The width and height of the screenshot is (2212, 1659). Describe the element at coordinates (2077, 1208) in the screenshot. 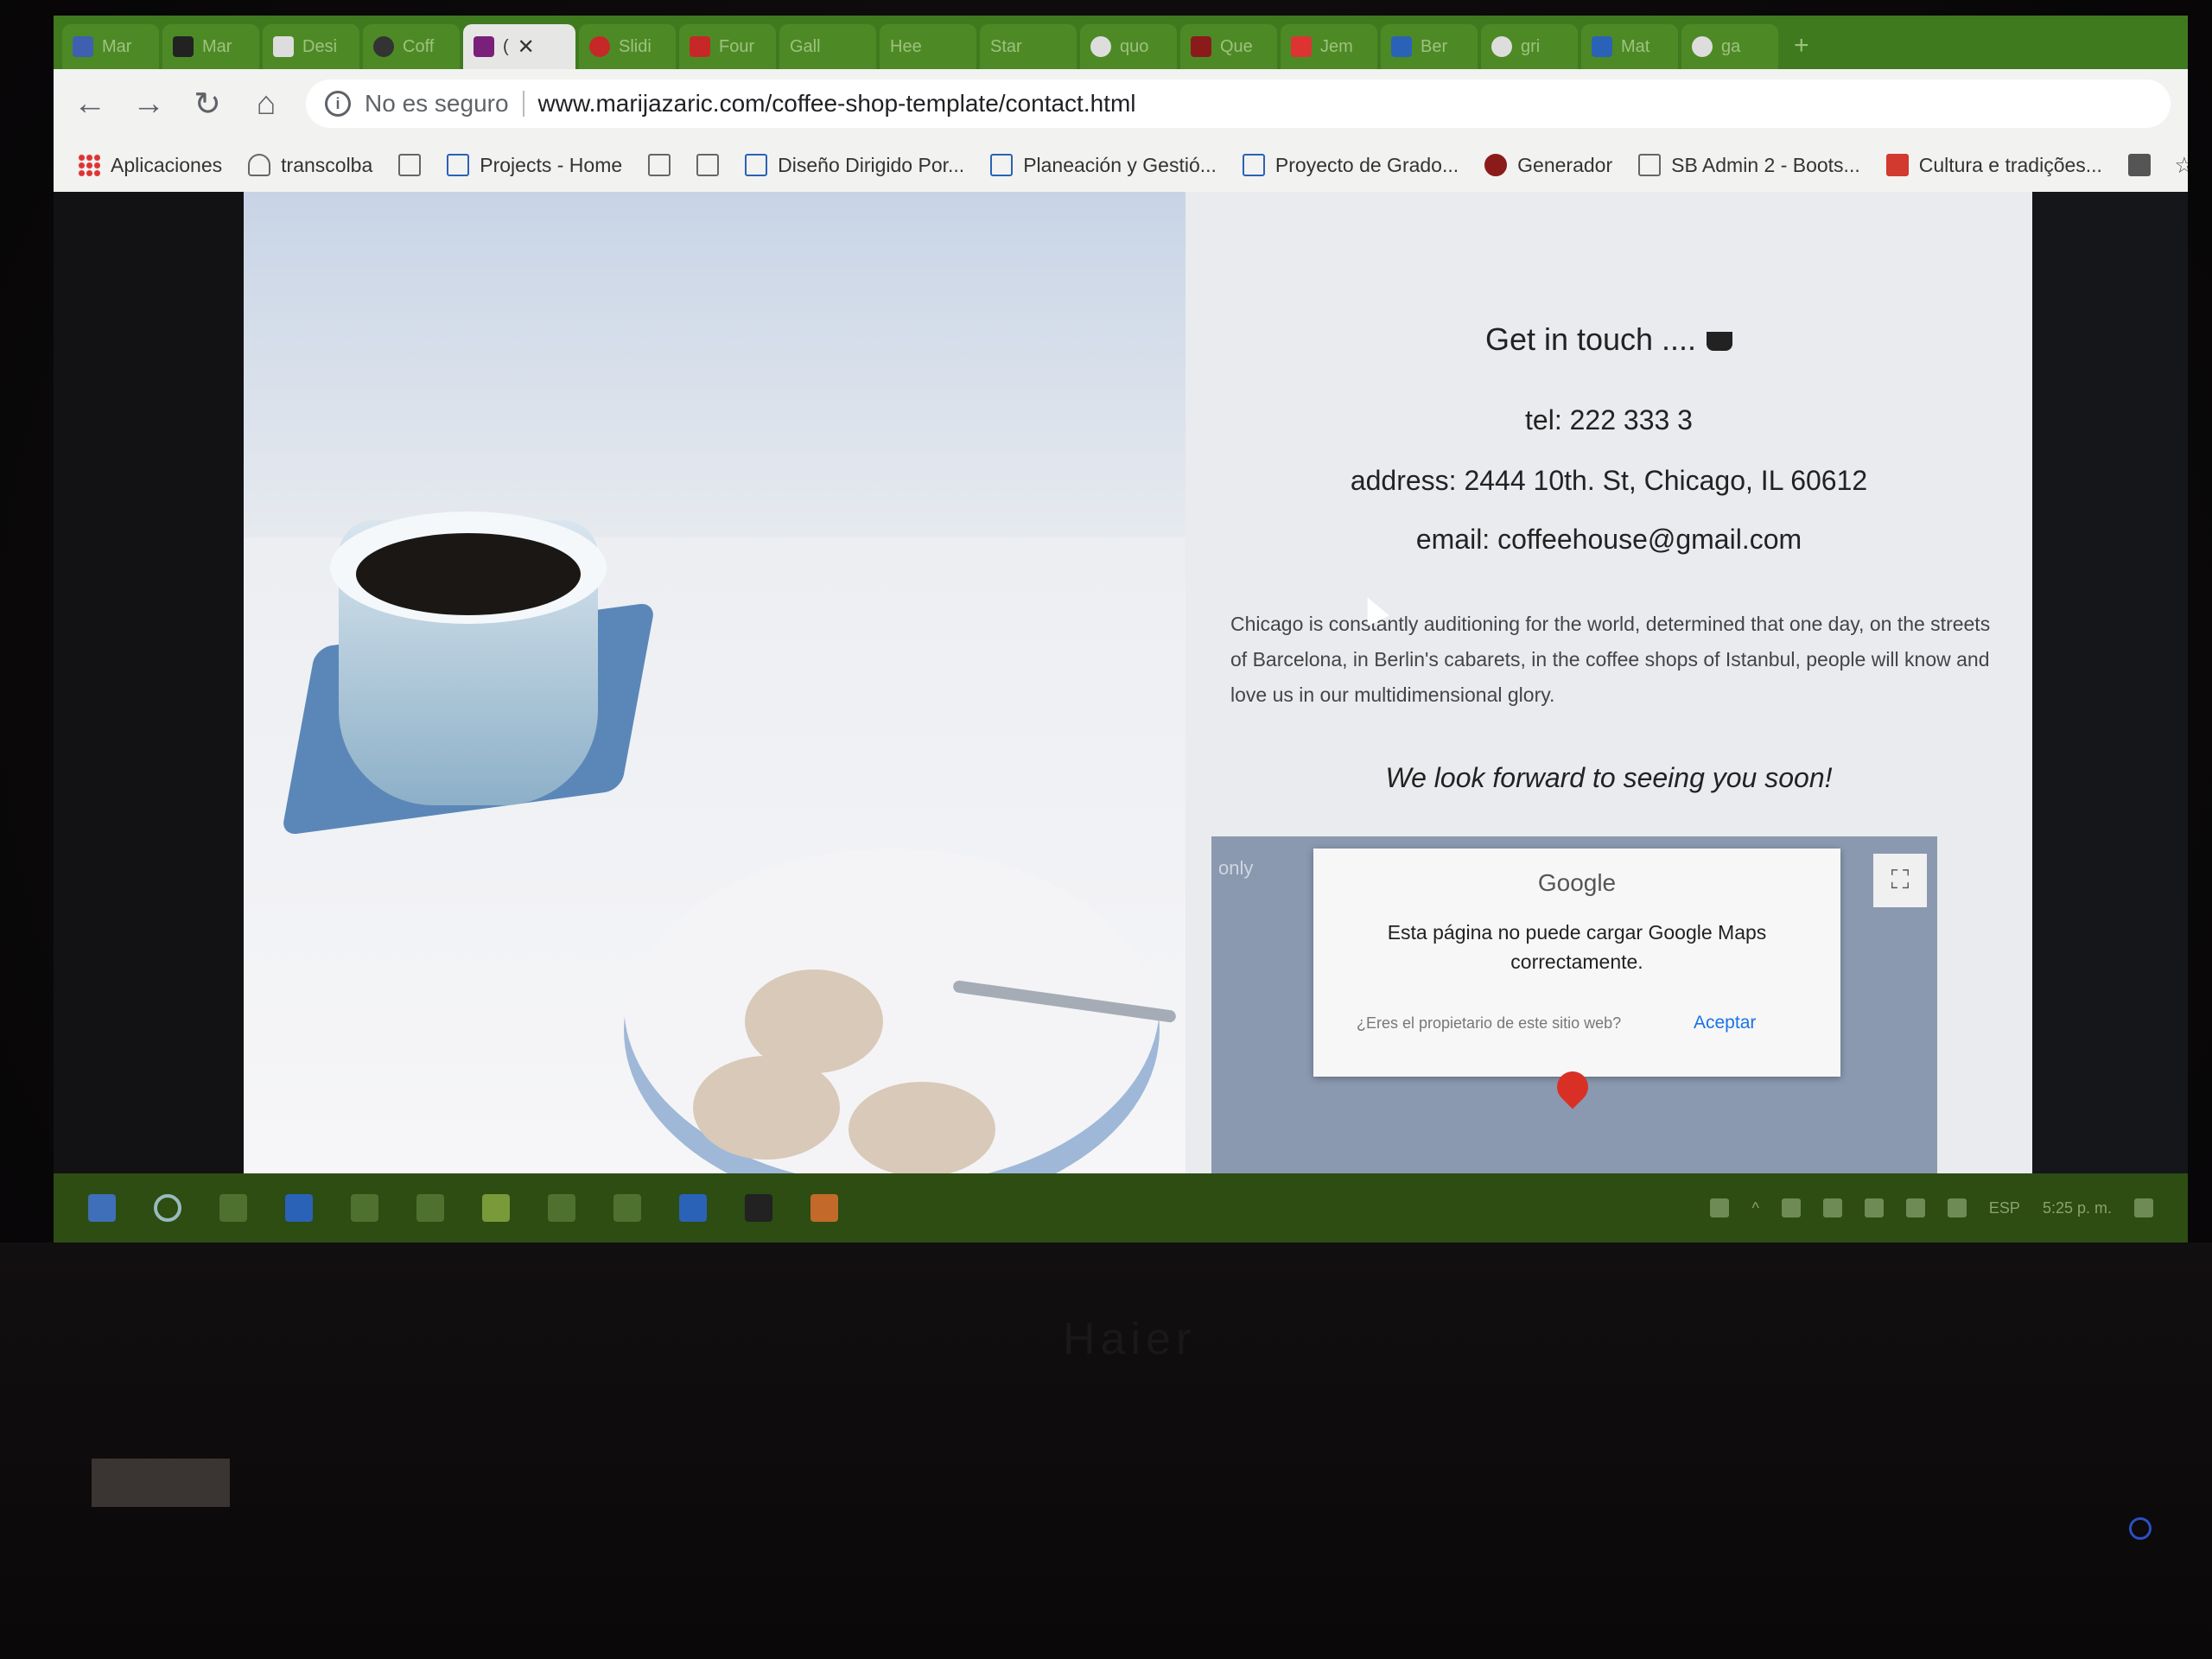

I see `clock: 5:25 p. m.` at that location.